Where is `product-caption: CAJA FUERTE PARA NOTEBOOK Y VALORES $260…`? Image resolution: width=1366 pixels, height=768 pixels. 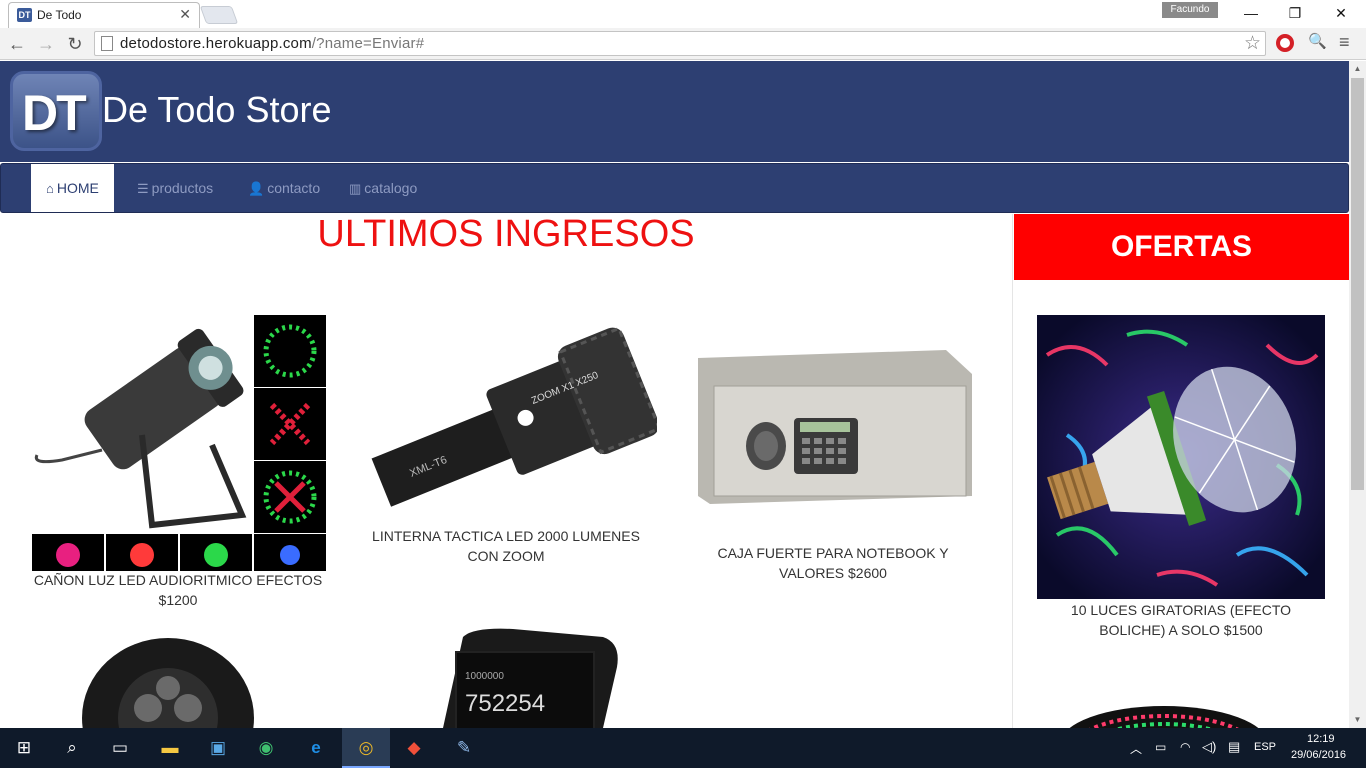 product-caption: CAJA FUERTE PARA NOTEBOOK Y VALORES $260… is located at coordinates (833, 563).